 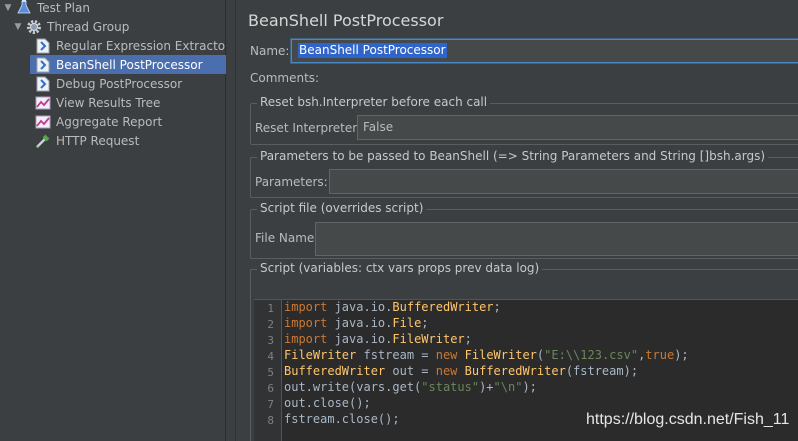 What do you see at coordinates (378, 339) in the screenshot?
I see `code-line: import java.io.FileWriter;` at bounding box center [378, 339].